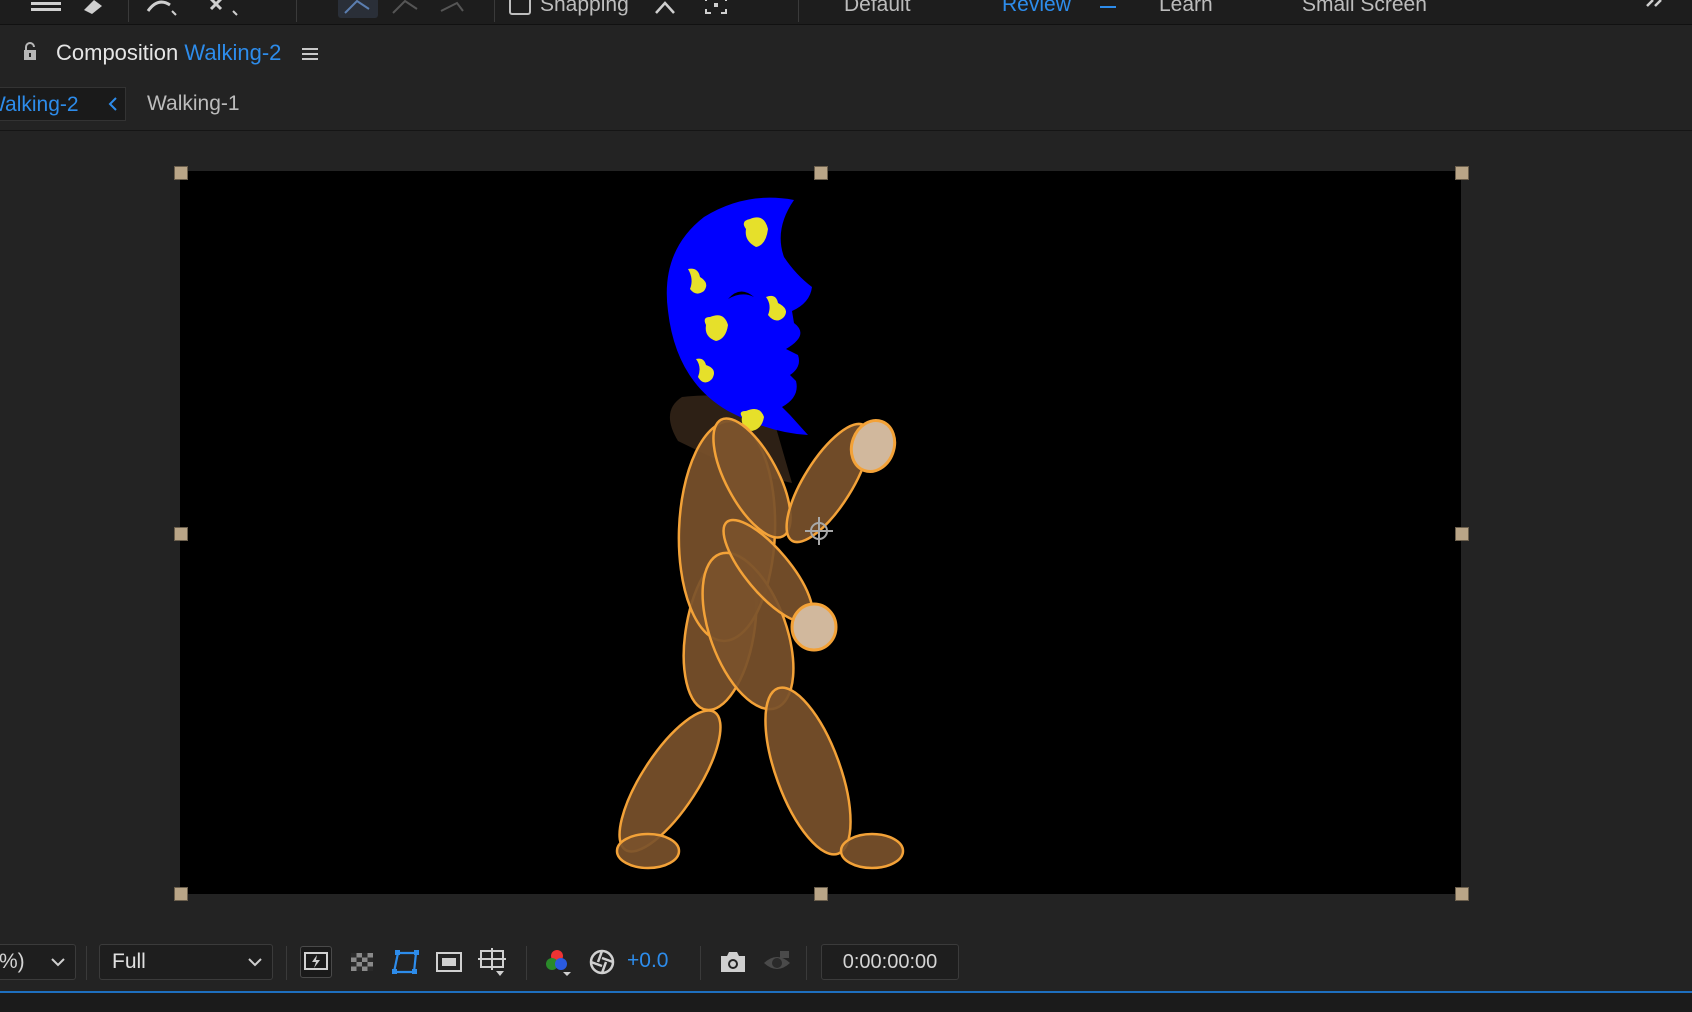 The width and height of the screenshot is (1692, 1012). What do you see at coordinates (117, 52) in the screenshot?
I see `panel-title-prefix: Composition` at bounding box center [117, 52].